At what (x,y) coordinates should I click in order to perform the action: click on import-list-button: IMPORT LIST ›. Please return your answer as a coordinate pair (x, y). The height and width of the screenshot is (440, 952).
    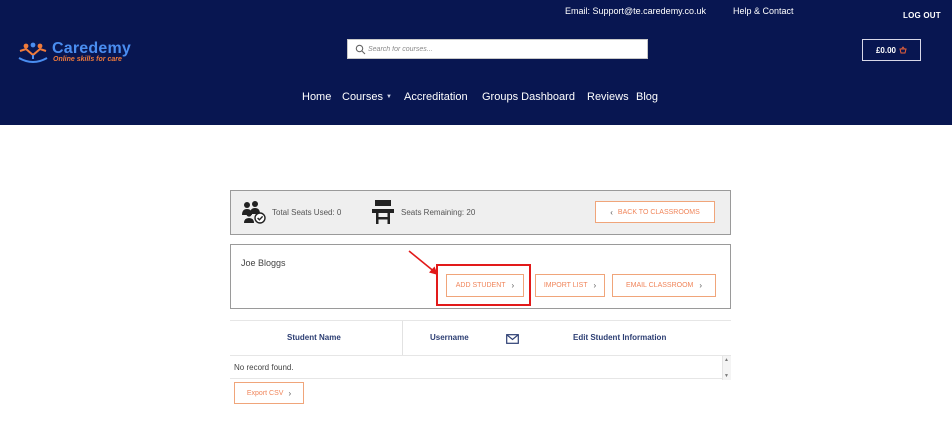
    Looking at the image, I should click on (570, 285).